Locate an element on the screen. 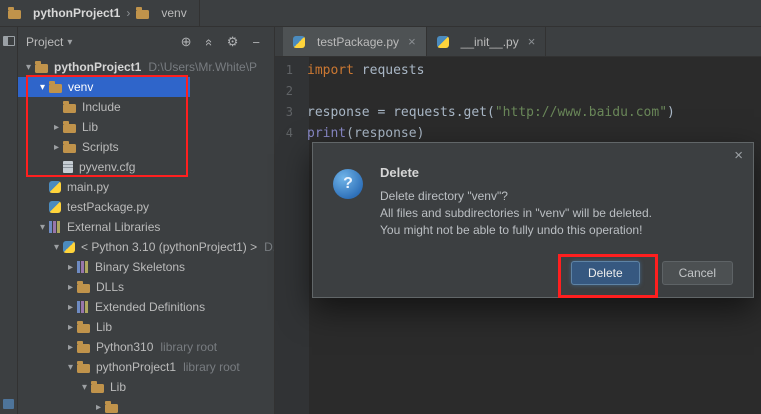 The height and width of the screenshot is (414, 761). code-line: 1 import requests is located at coordinates (518, 70).